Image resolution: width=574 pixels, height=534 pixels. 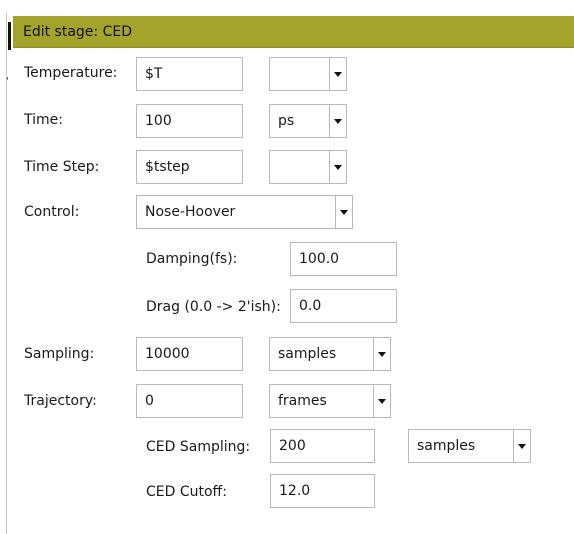 What do you see at coordinates (192, 259) in the screenshot?
I see `damping-label: Damping(fs):` at bounding box center [192, 259].